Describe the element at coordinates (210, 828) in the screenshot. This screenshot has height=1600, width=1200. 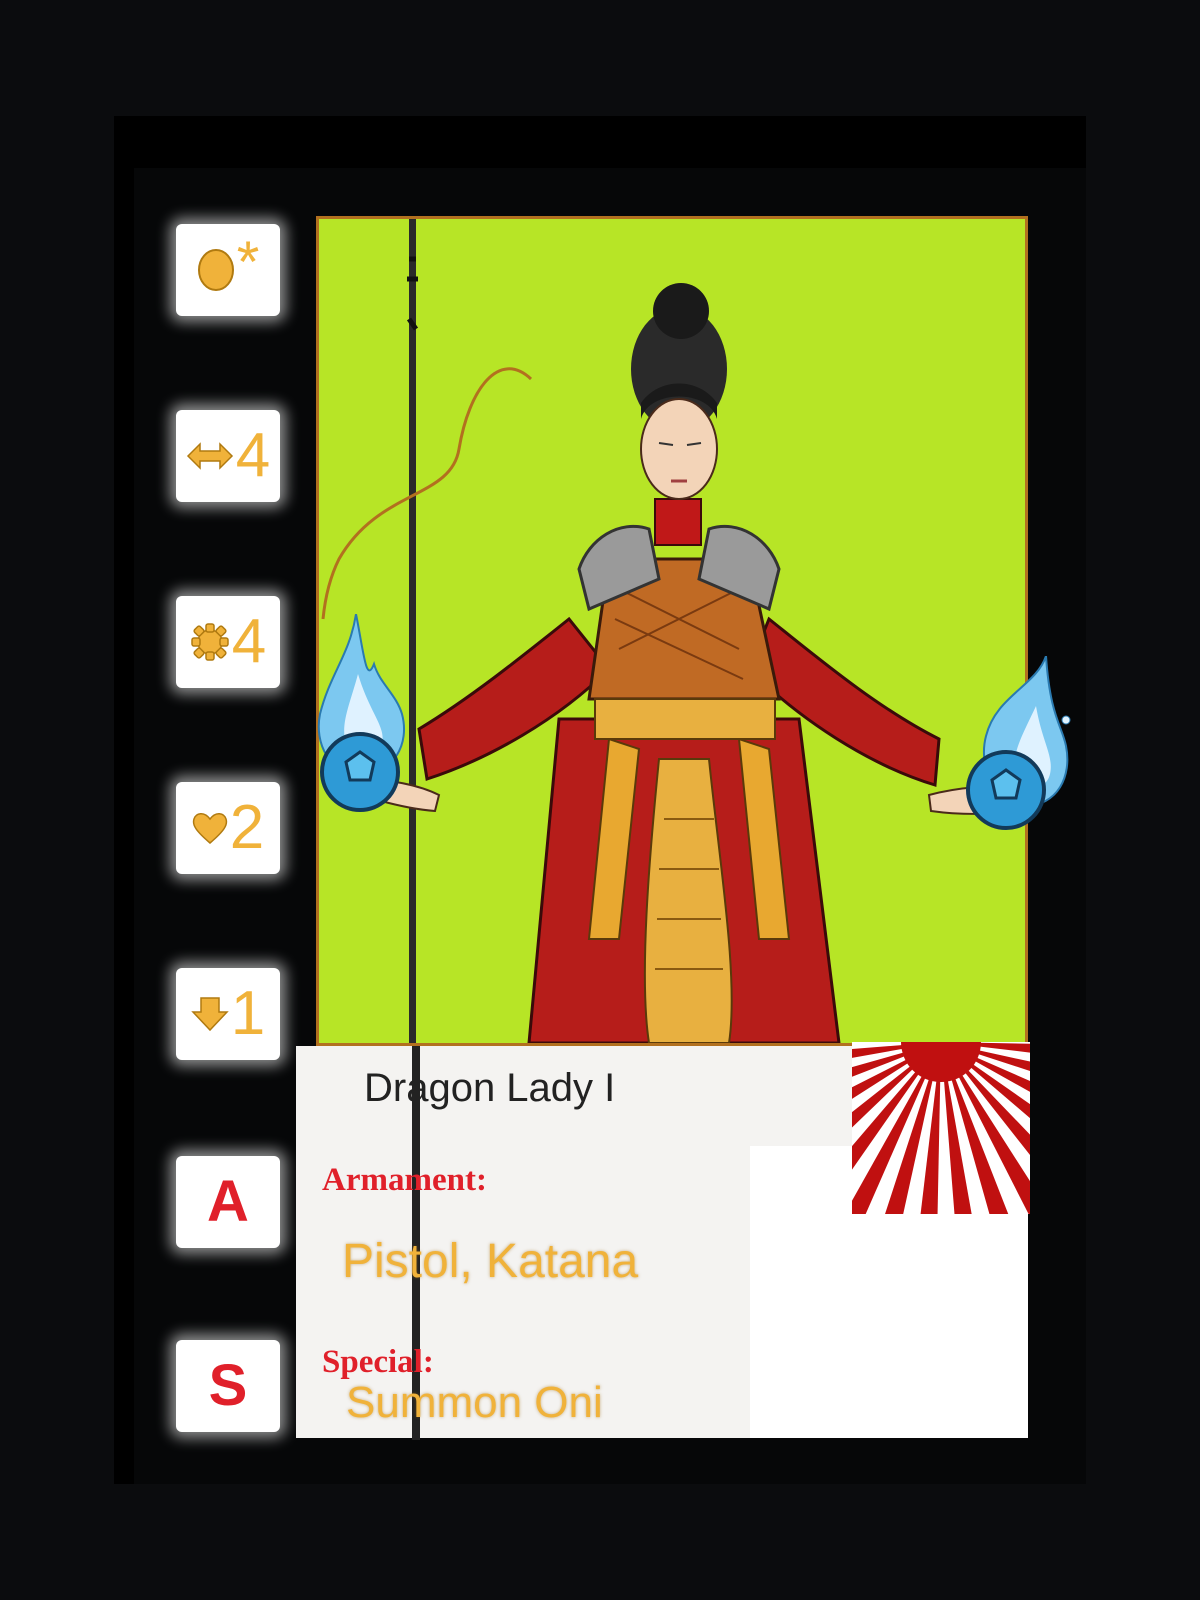
I see `heart-icon` at that location.